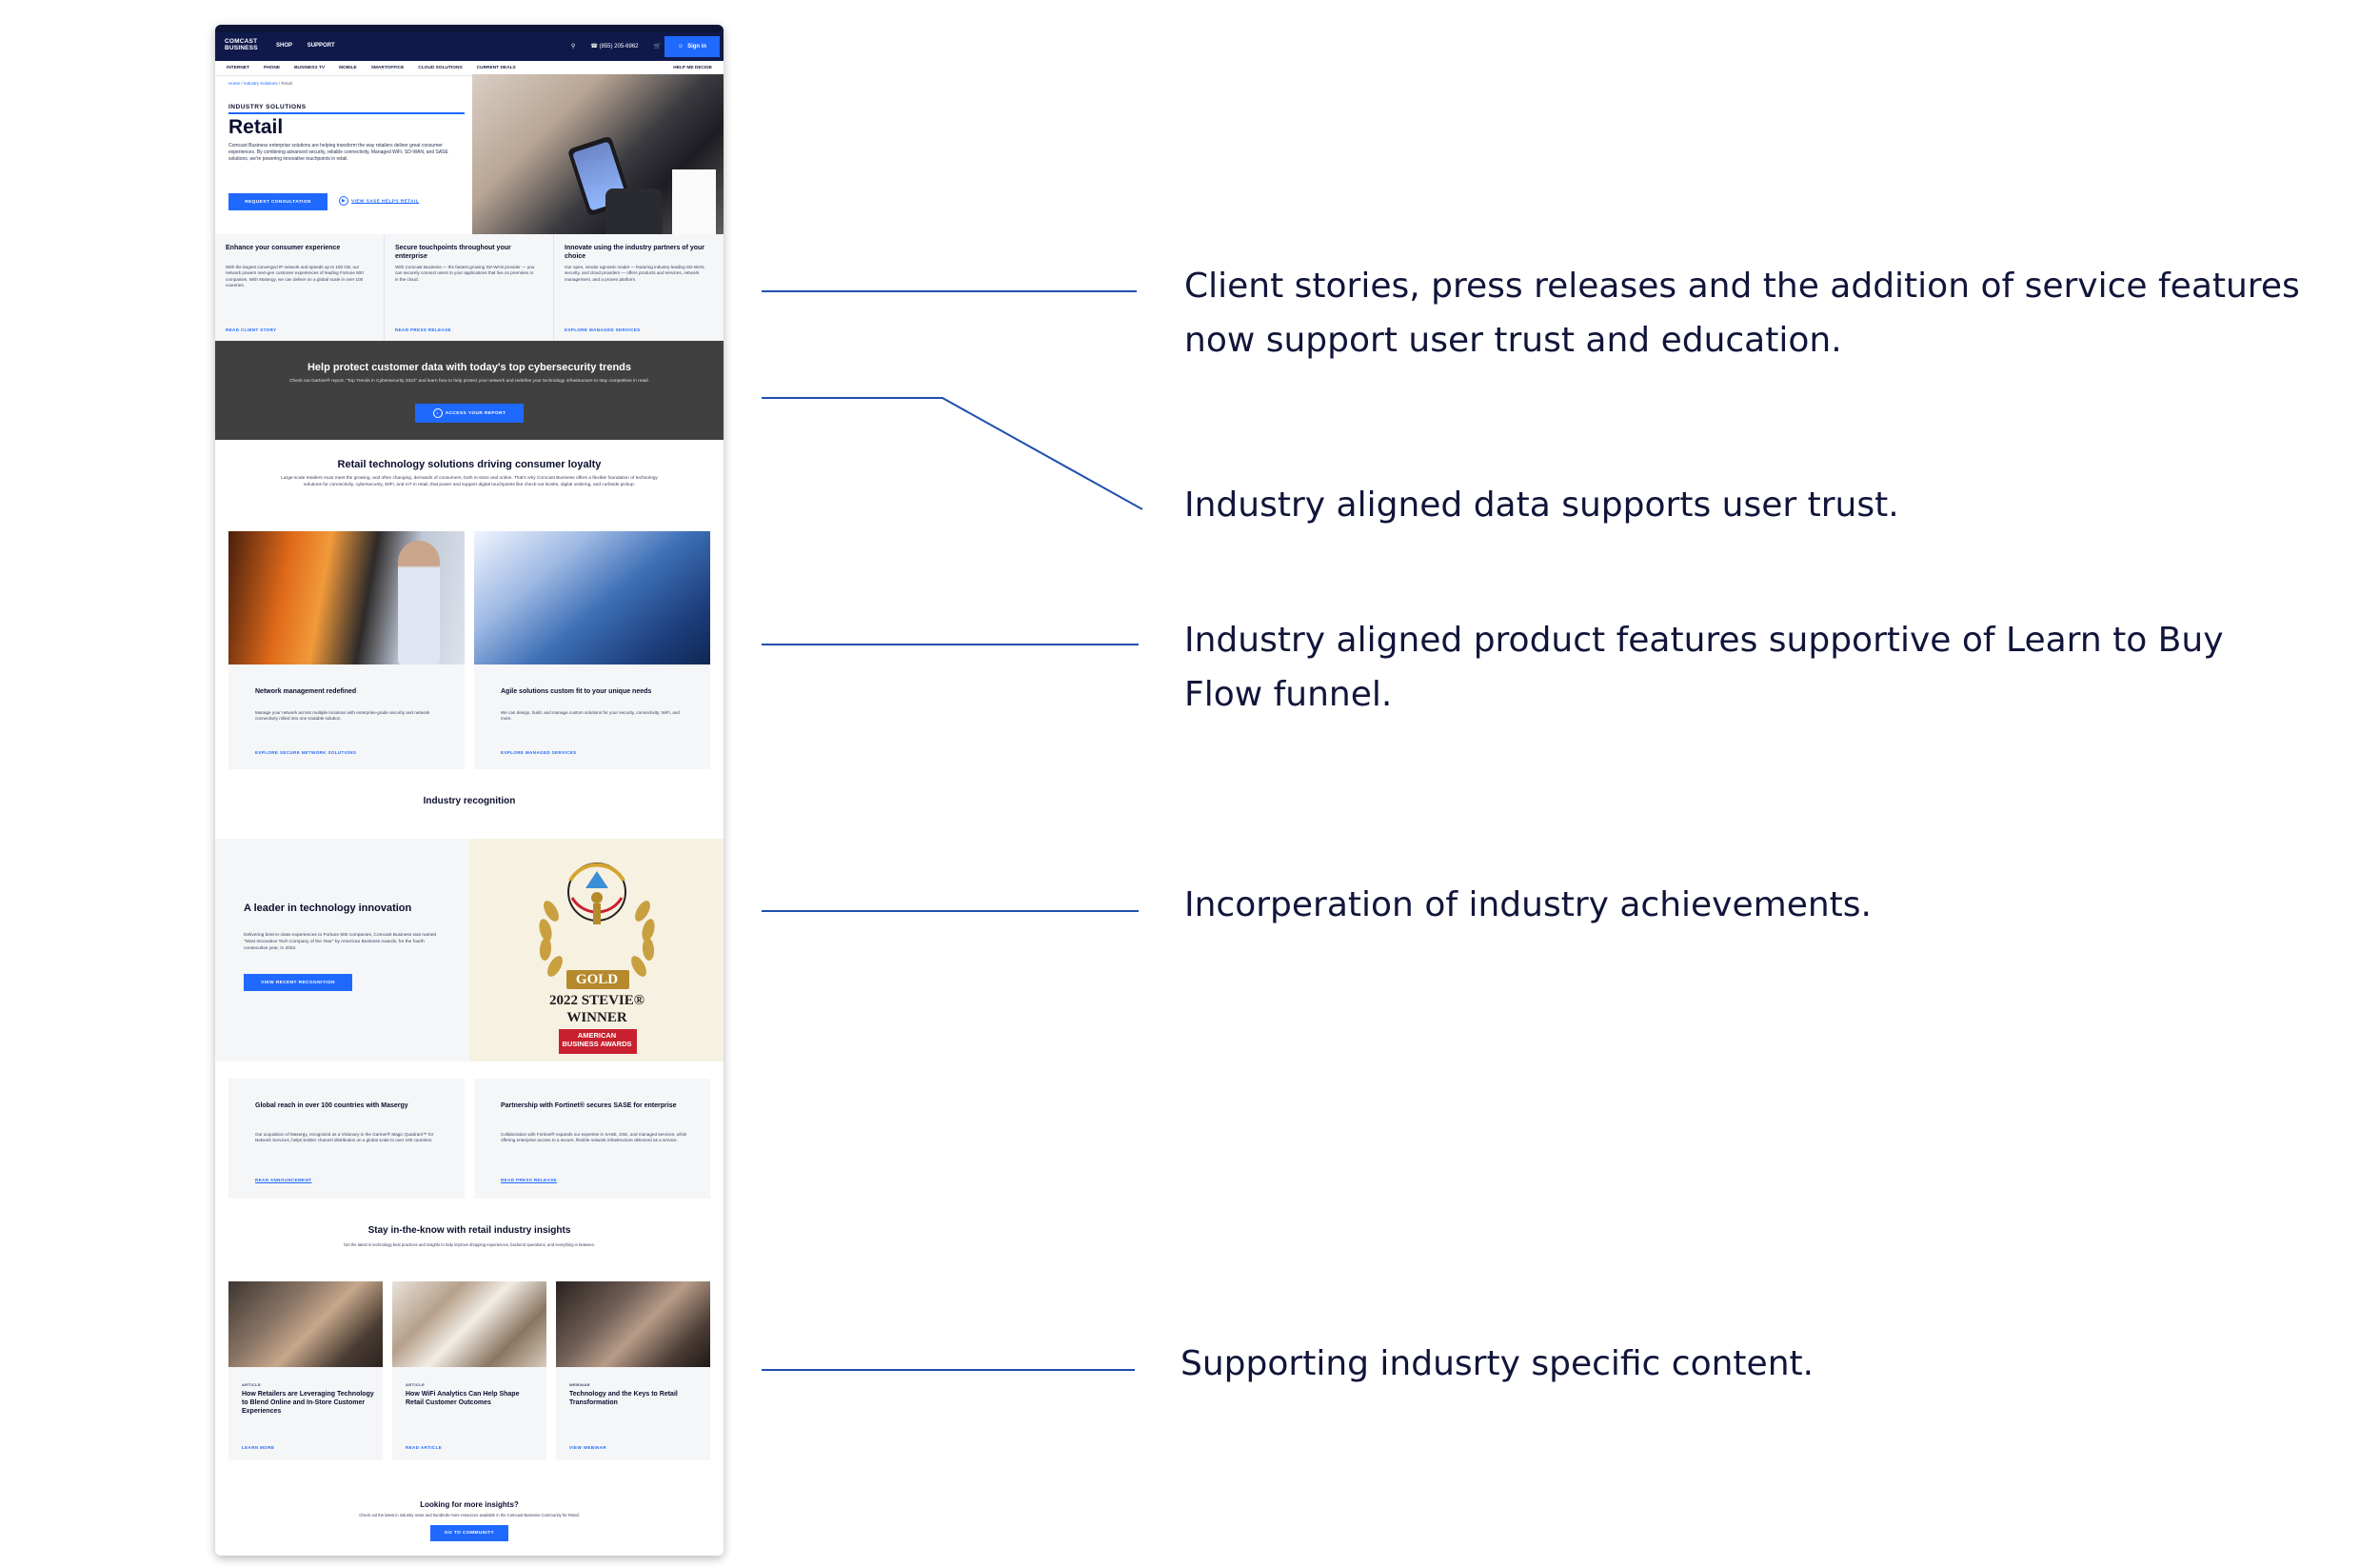  I want to click on phone-link: ☎ (855) 205-6962, so click(614, 46).